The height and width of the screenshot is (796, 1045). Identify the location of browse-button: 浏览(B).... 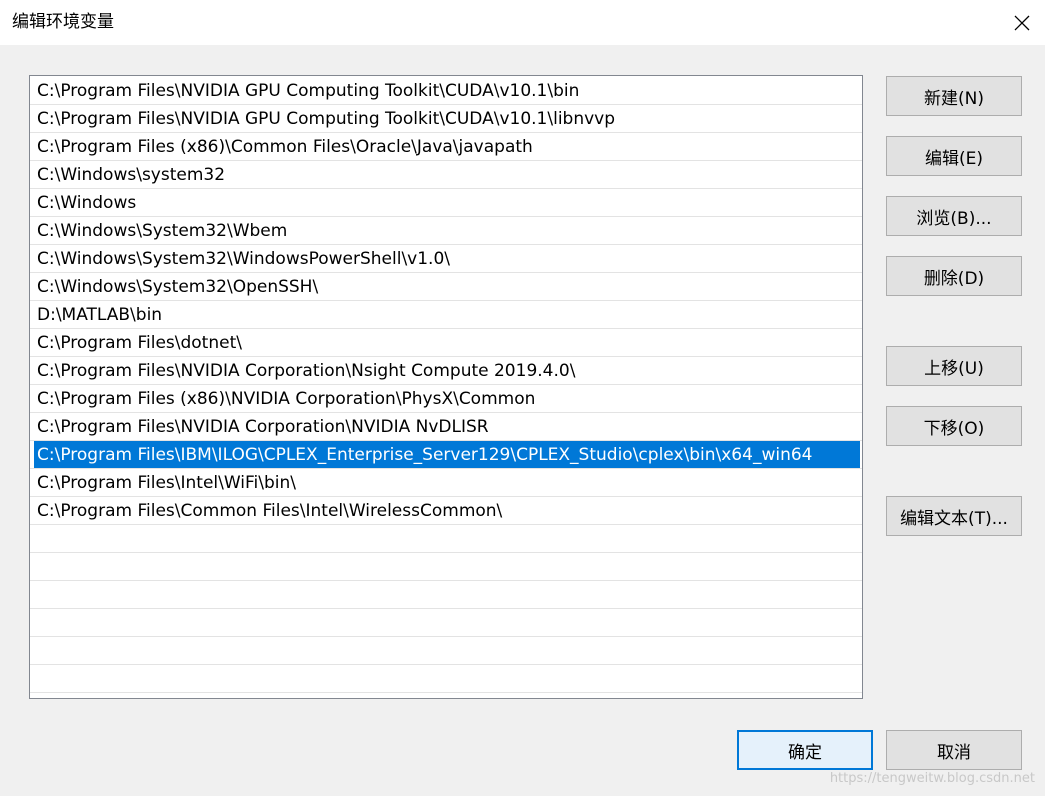
(954, 216).